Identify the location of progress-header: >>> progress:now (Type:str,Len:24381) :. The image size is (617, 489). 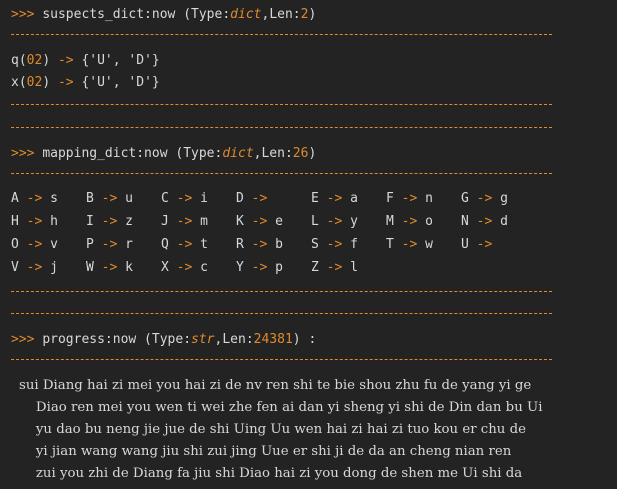
(164, 339).